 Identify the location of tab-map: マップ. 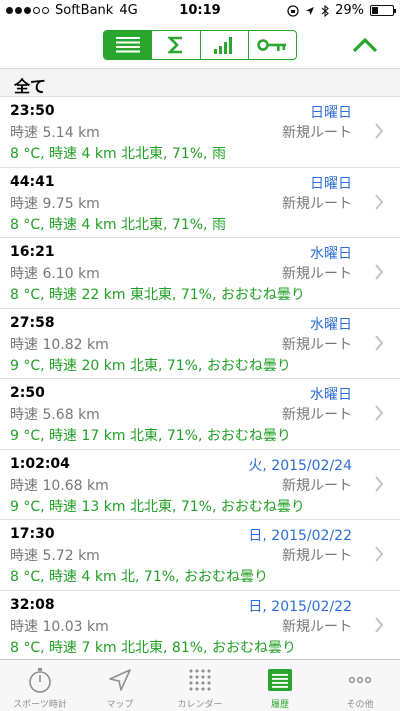
(120, 685).